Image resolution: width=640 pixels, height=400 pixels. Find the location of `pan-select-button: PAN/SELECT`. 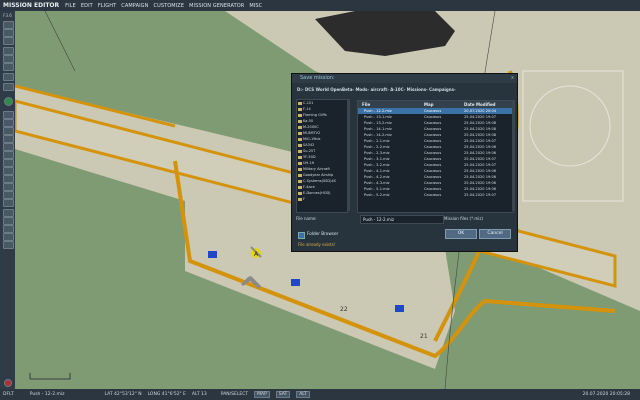

pan-select-button: PAN/SELECT is located at coordinates (234, 394).